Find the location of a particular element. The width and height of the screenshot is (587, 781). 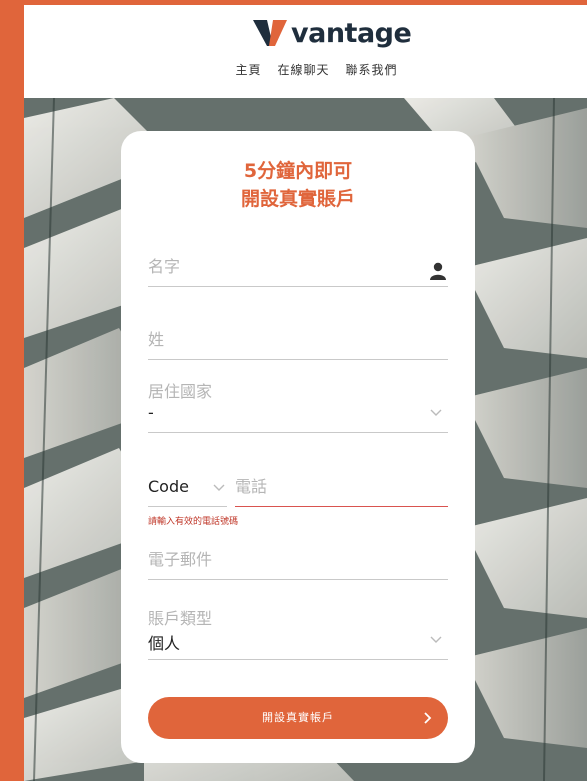

form-title-line1: 5分鐘內即可 is located at coordinates (298, 171).